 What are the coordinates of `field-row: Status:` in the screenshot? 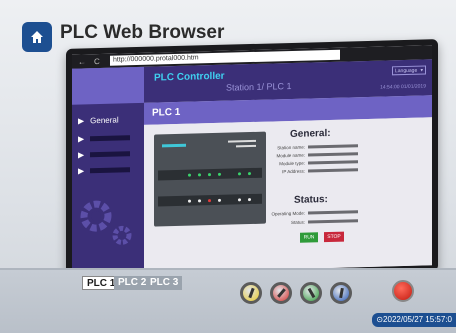 It's located at (313, 221).